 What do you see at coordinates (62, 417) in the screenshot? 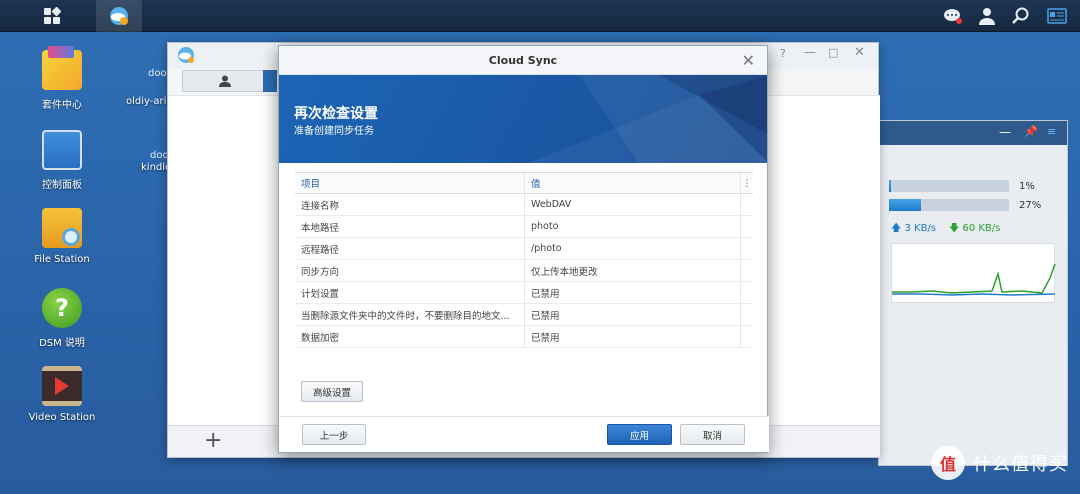
I see `desktop-icon-label: Video Station` at bounding box center [62, 417].